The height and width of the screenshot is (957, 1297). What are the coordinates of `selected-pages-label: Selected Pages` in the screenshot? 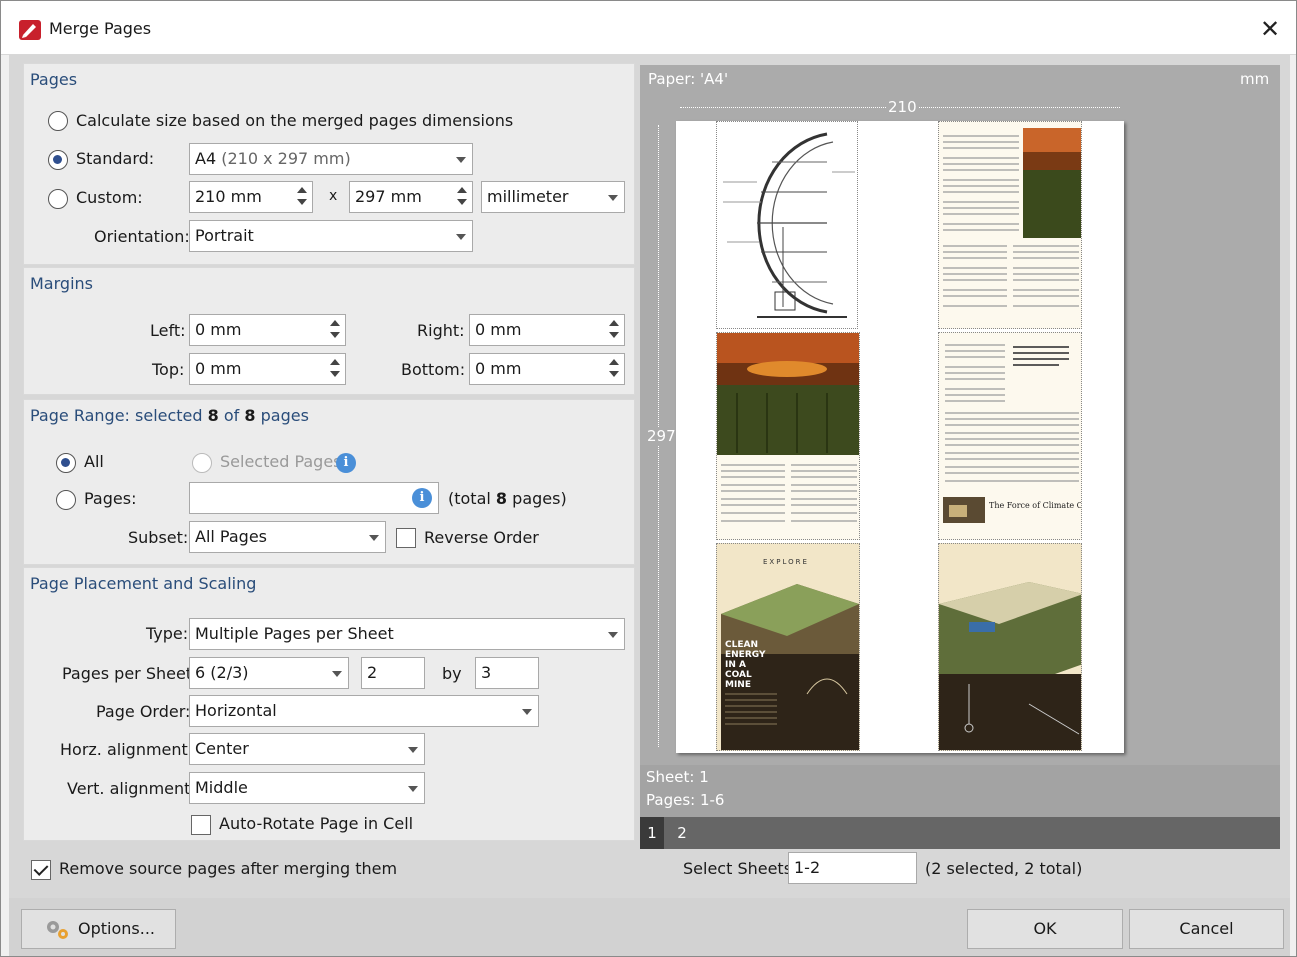 It's located at (281, 461).